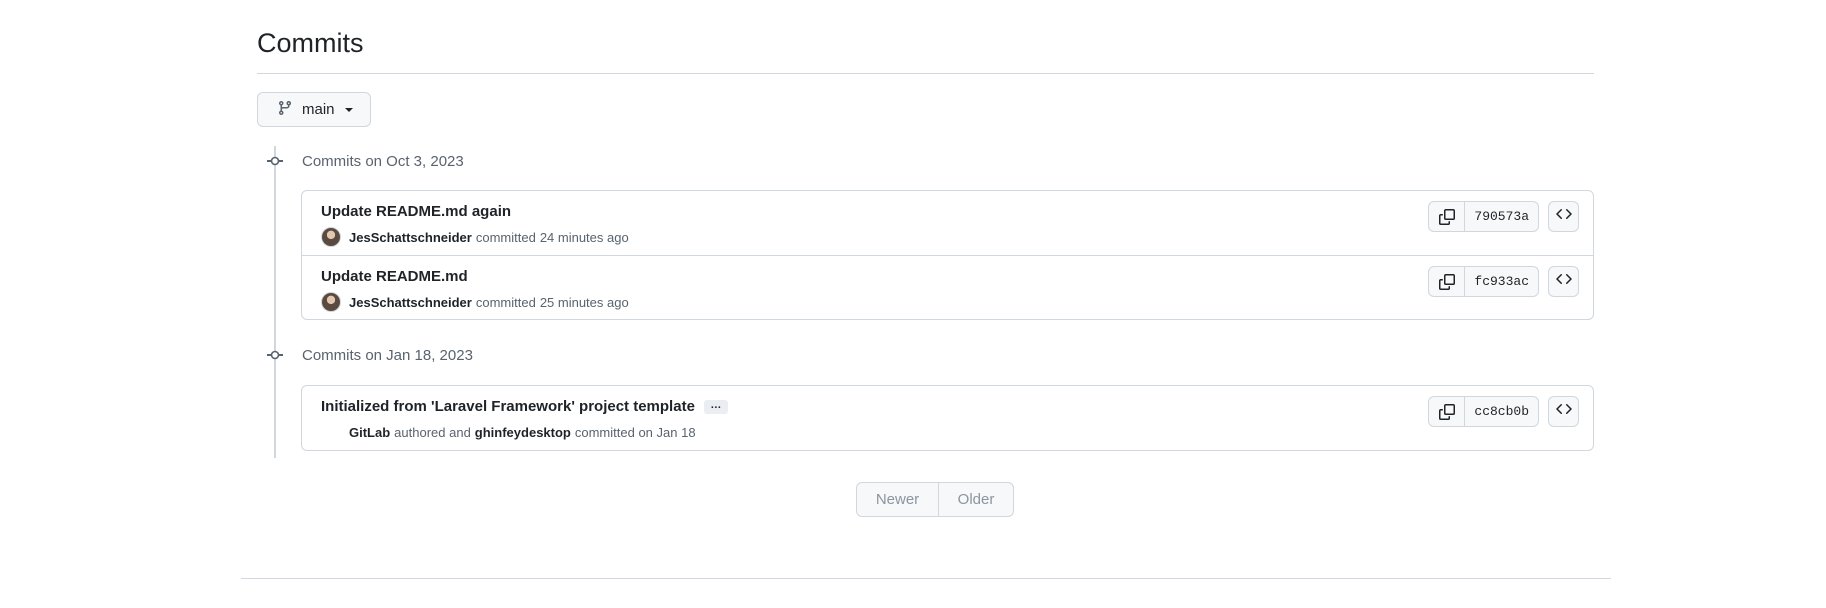  Describe the element at coordinates (394, 276) in the screenshot. I see `commit-title-link: Update README.md` at that location.